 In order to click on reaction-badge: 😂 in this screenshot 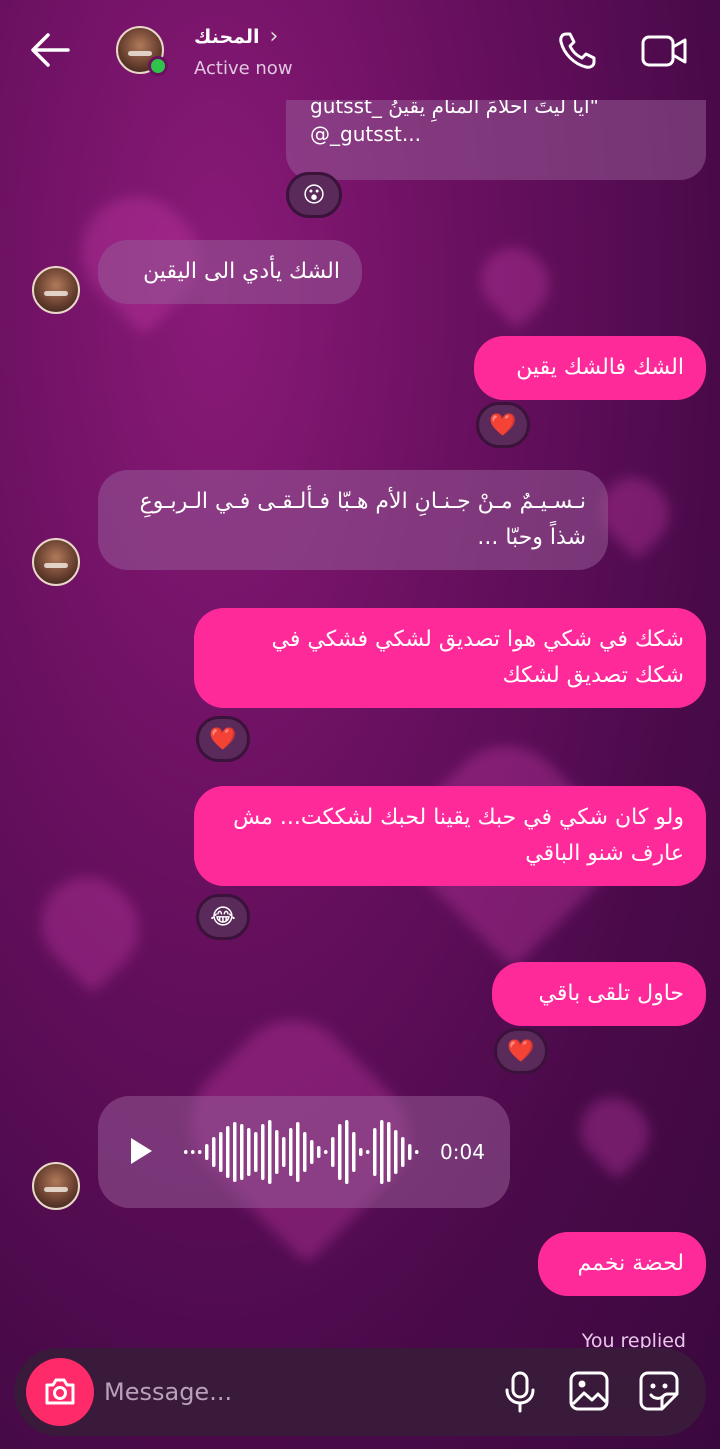, I will do `click(223, 917)`.